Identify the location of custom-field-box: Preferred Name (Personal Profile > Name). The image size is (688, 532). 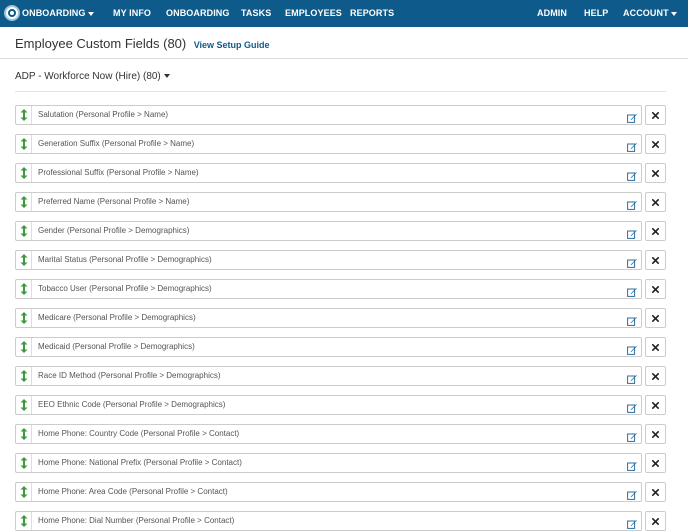
(328, 202).